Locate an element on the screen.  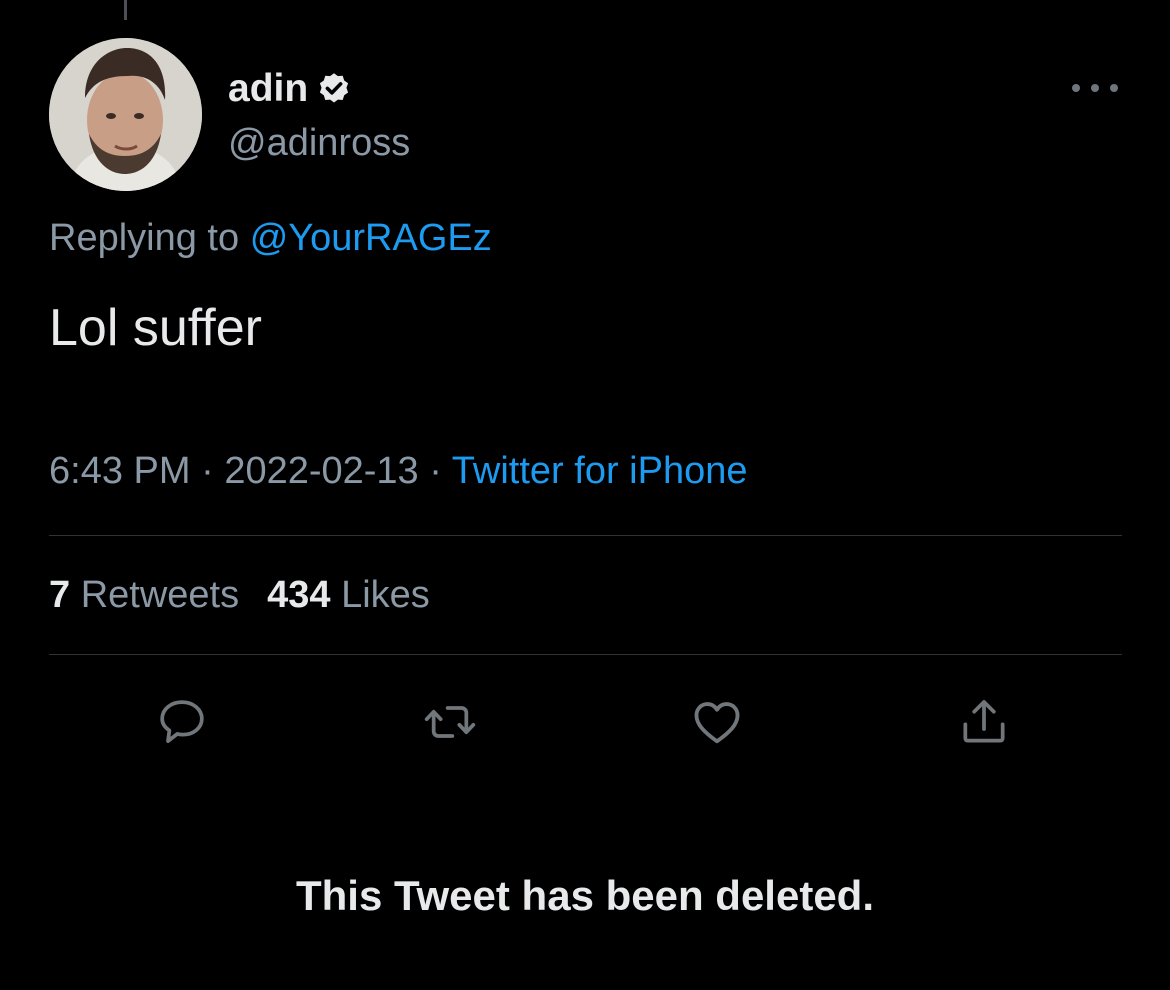
like-button is located at coordinates (717, 722).